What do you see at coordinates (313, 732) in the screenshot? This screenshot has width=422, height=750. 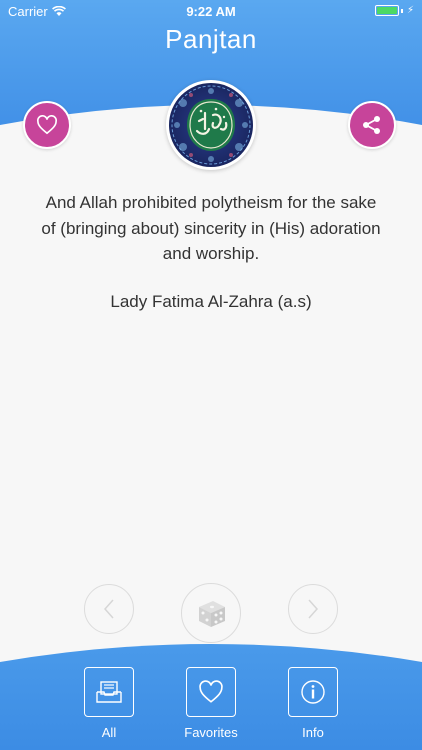 I see `tab-info-label: Info` at bounding box center [313, 732].